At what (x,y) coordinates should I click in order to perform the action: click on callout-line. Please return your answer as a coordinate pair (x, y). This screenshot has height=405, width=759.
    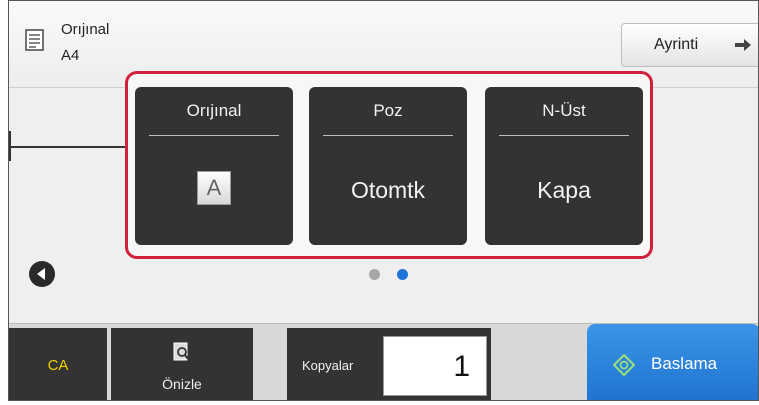
    Looking at the image, I should click on (71, 147).